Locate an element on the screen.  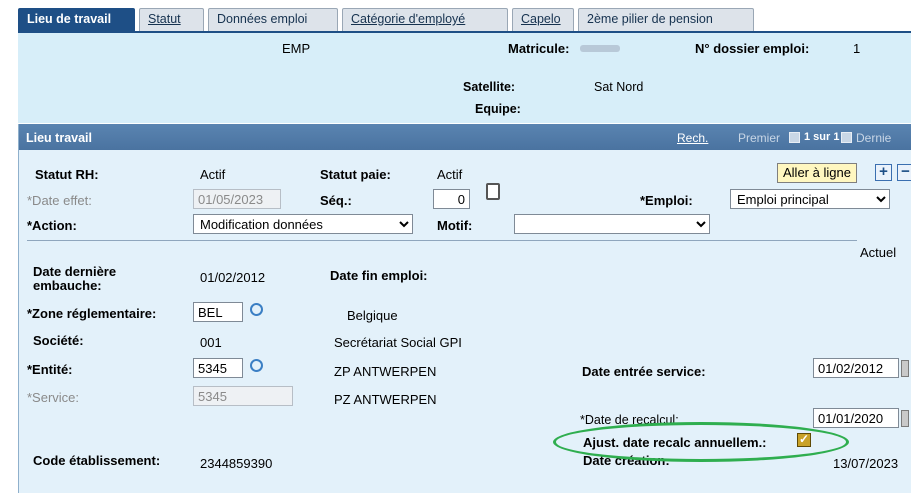
societe-desc: Secrétariat Social GPI is located at coordinates (398, 342).